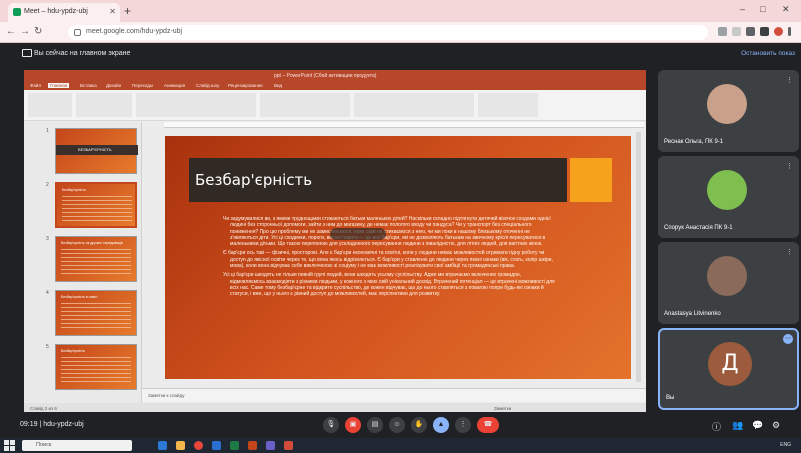 This screenshot has width=801, height=453. I want to click on notes-toggle: Заметки, so click(502, 408).